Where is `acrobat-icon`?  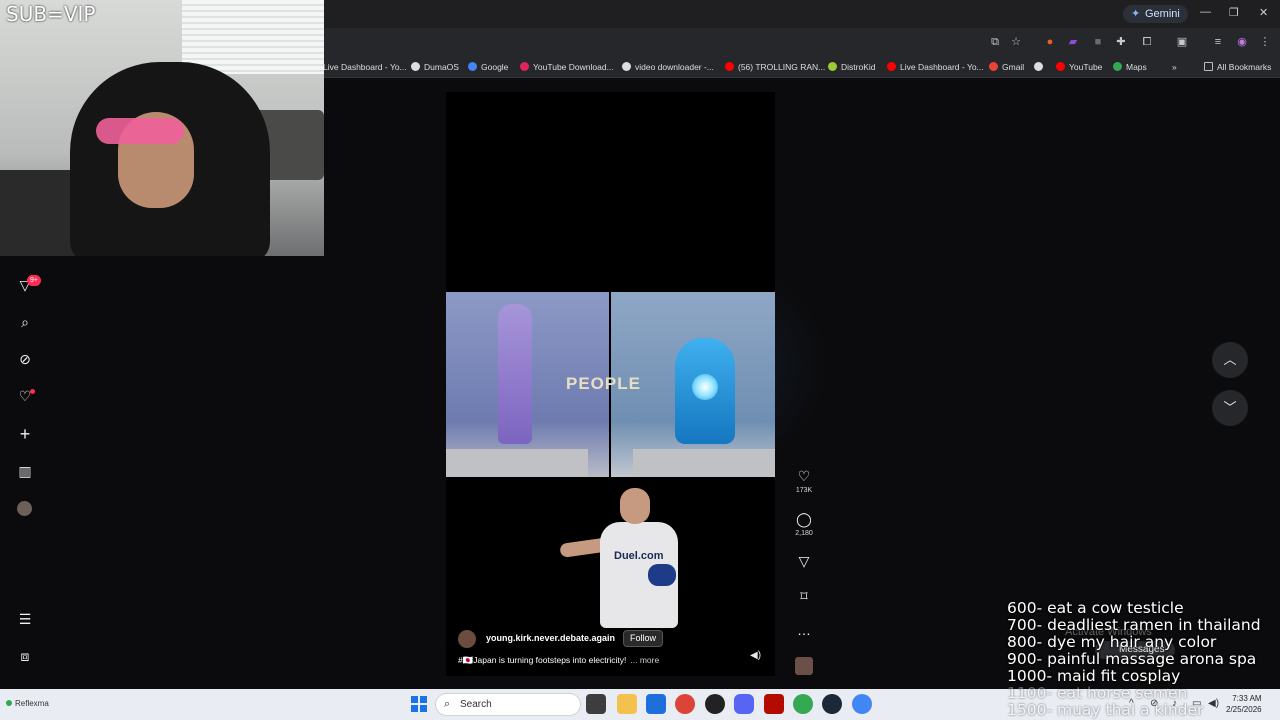
acrobat-icon is located at coordinates (774, 704).